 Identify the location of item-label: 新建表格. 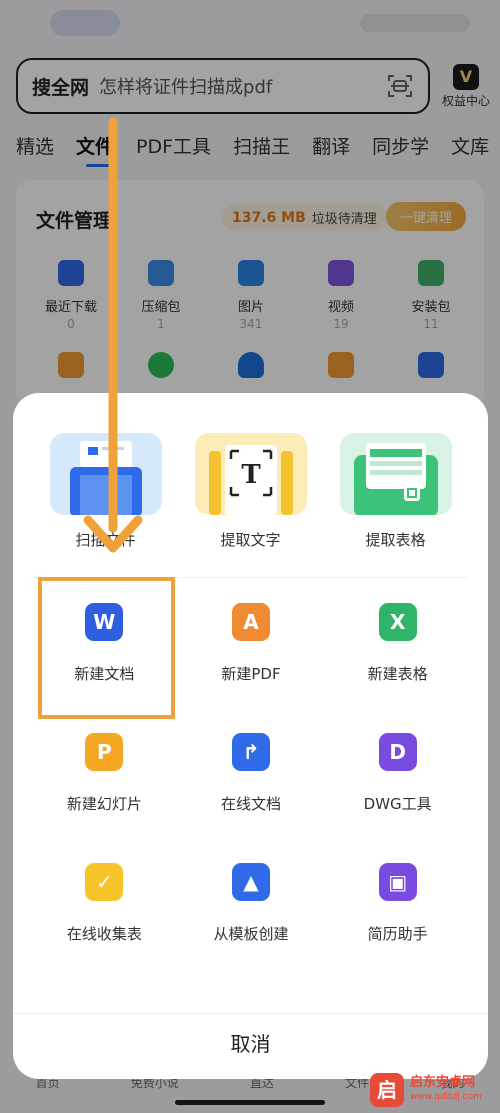
(397, 674).